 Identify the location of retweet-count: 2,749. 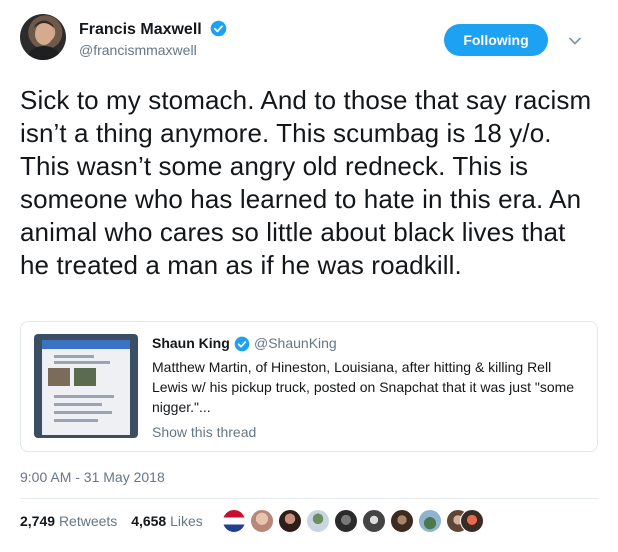
(37, 521).